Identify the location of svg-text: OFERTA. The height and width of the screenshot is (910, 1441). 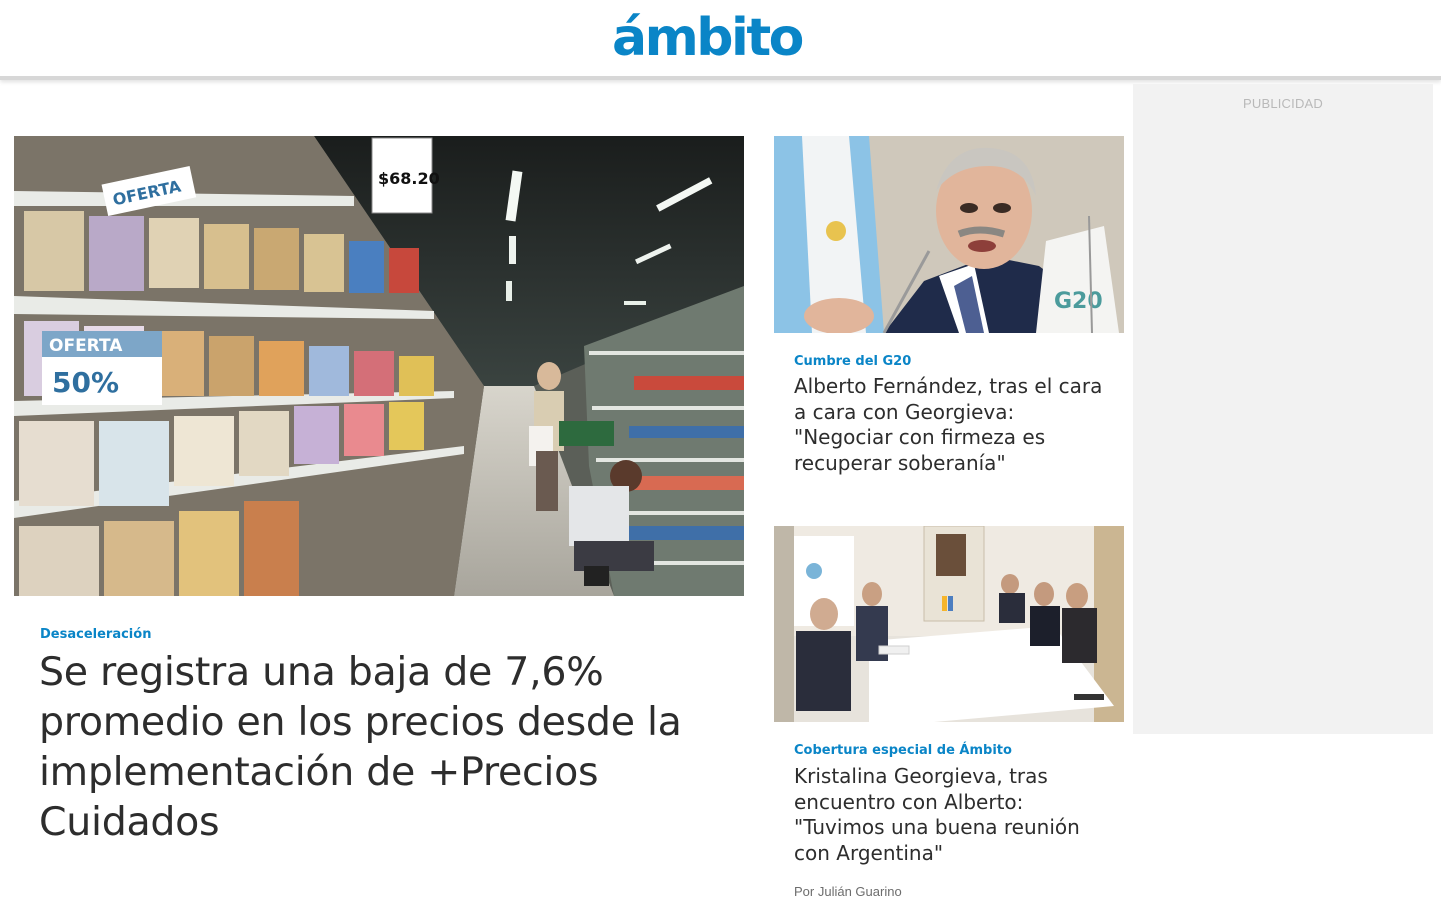
(86, 346).